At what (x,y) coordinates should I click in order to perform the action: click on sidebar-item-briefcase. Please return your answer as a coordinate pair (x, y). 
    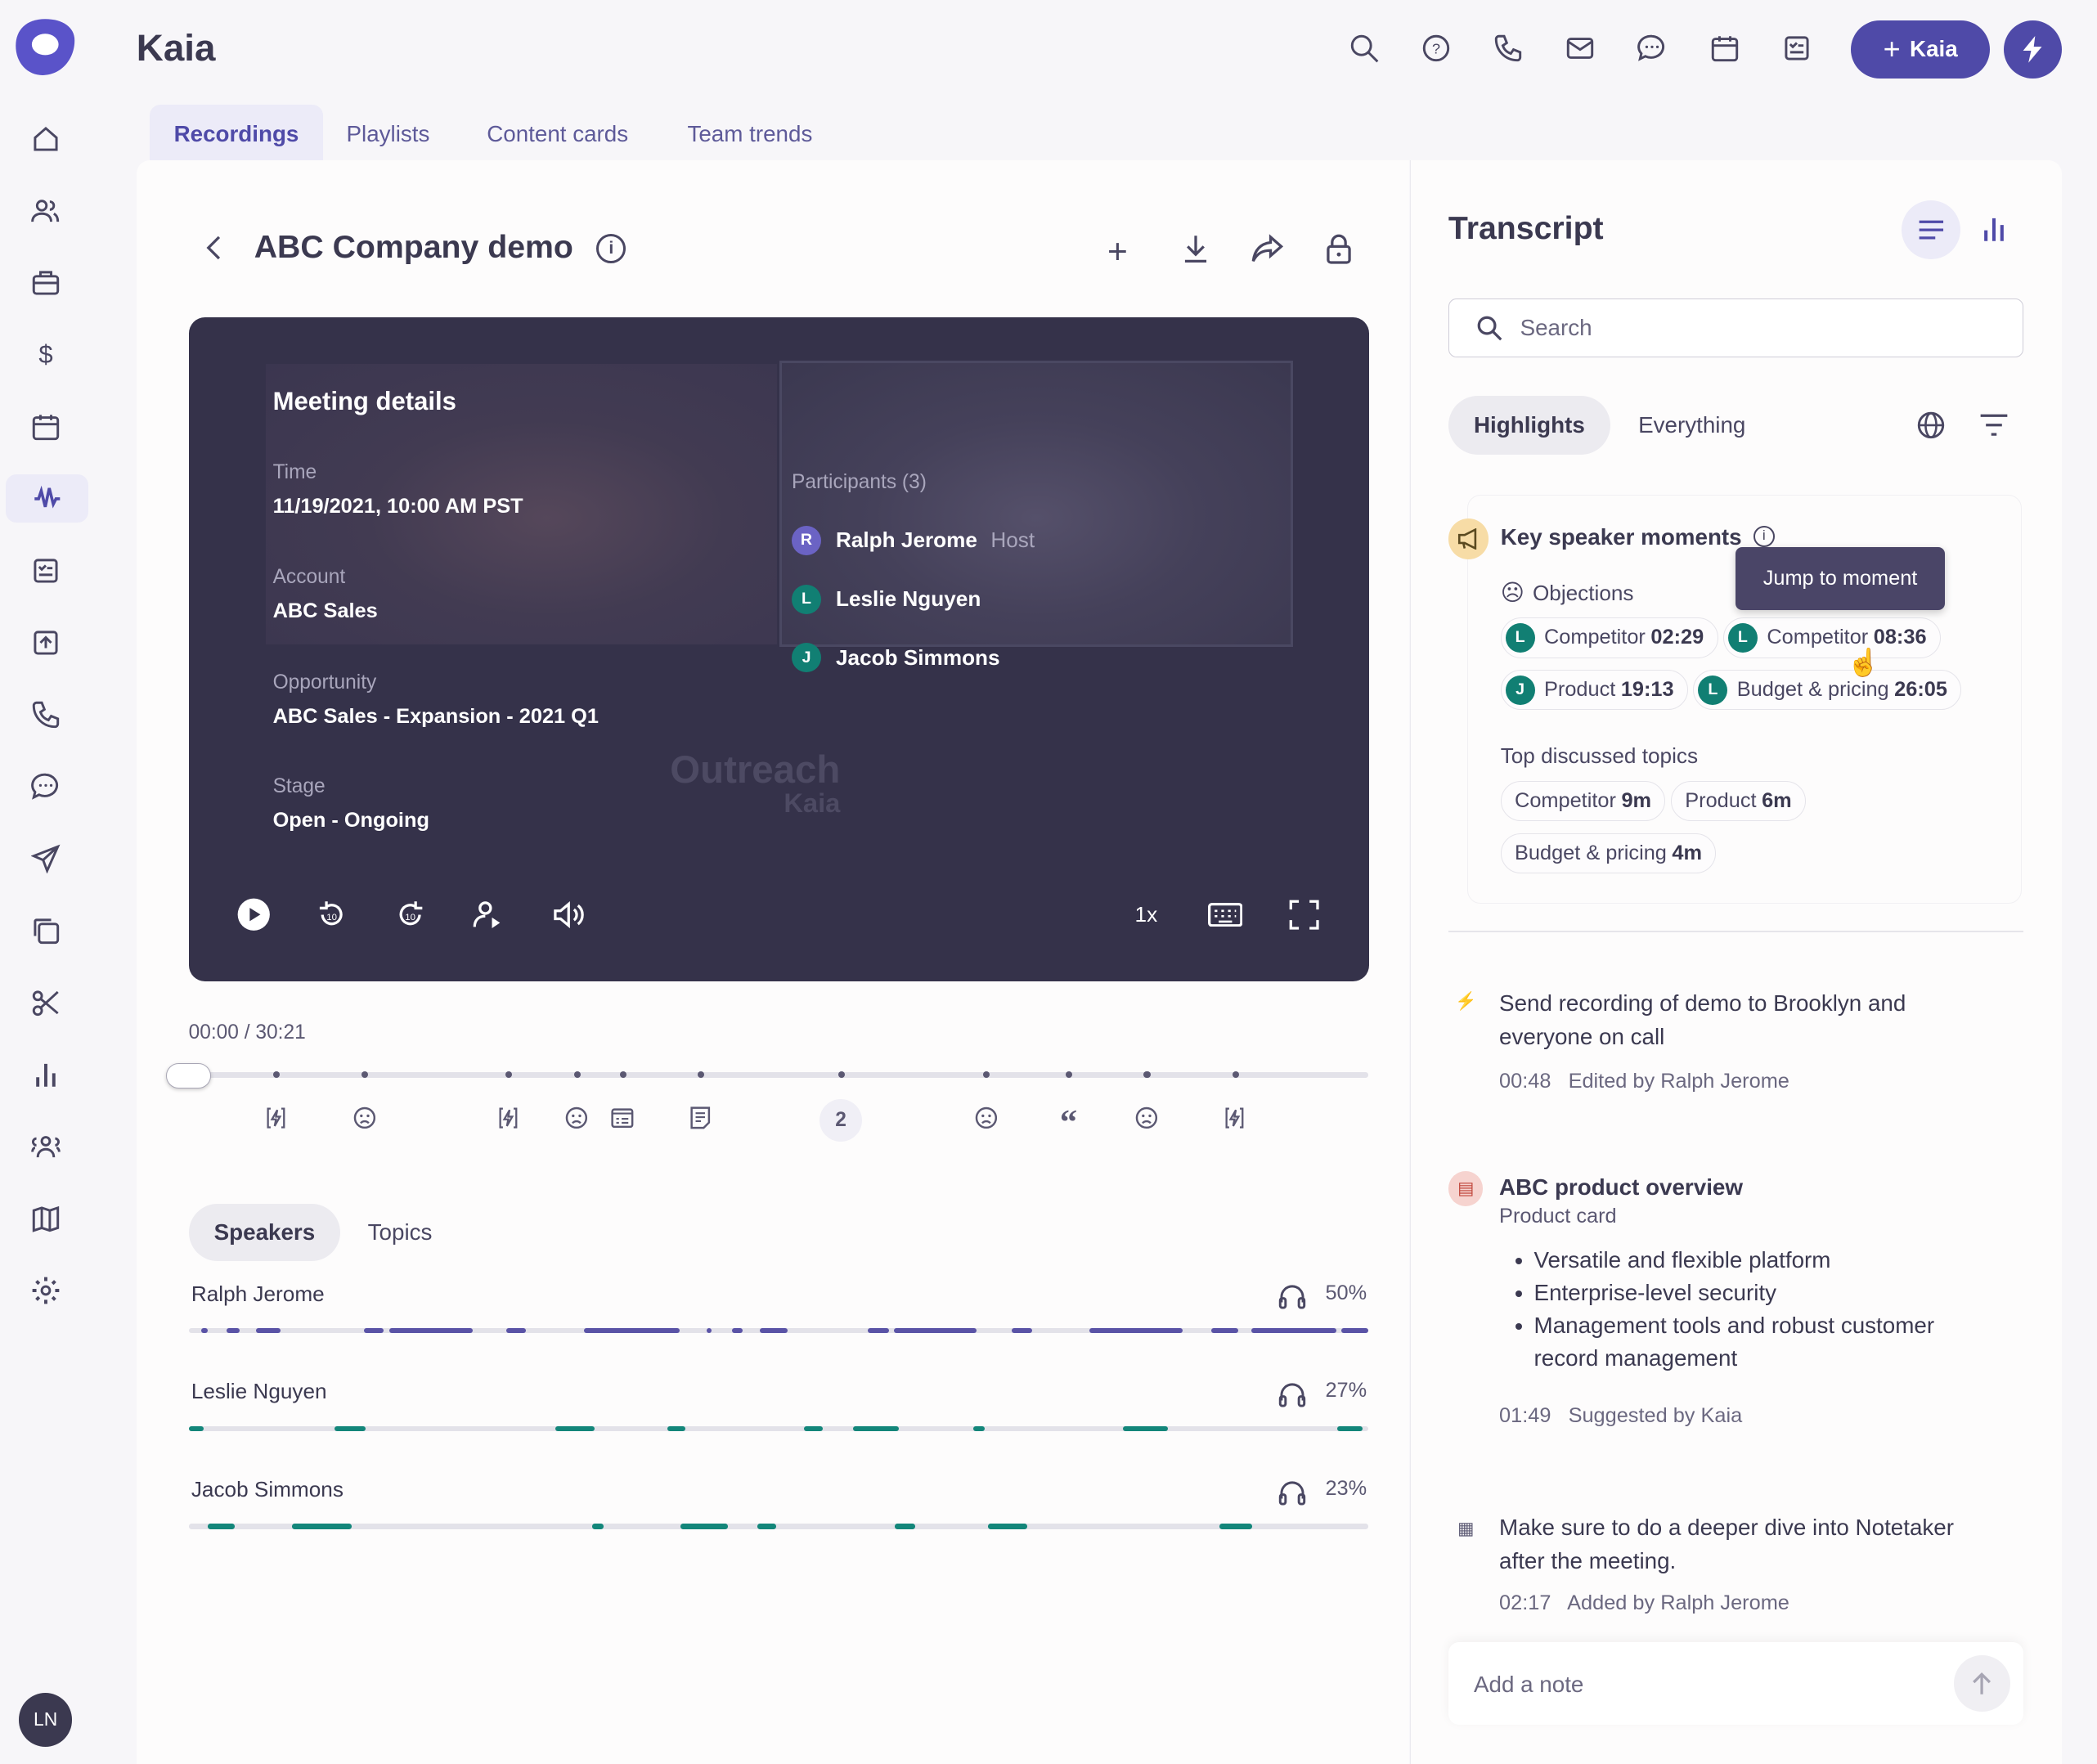
    Looking at the image, I should click on (46, 283).